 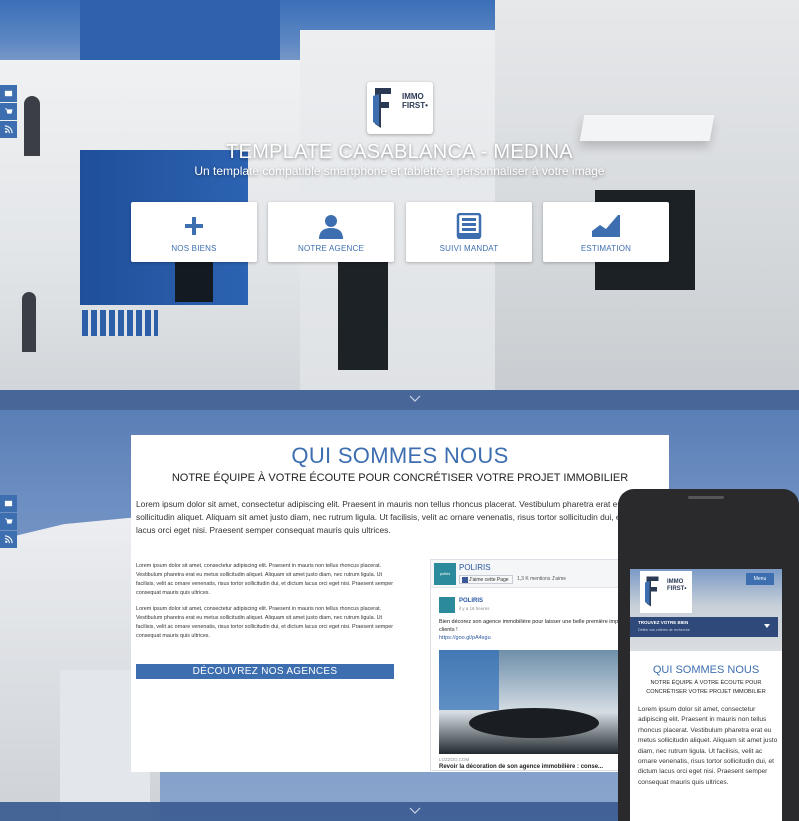 What do you see at coordinates (194, 226) in the screenshot?
I see `plus-icon` at bounding box center [194, 226].